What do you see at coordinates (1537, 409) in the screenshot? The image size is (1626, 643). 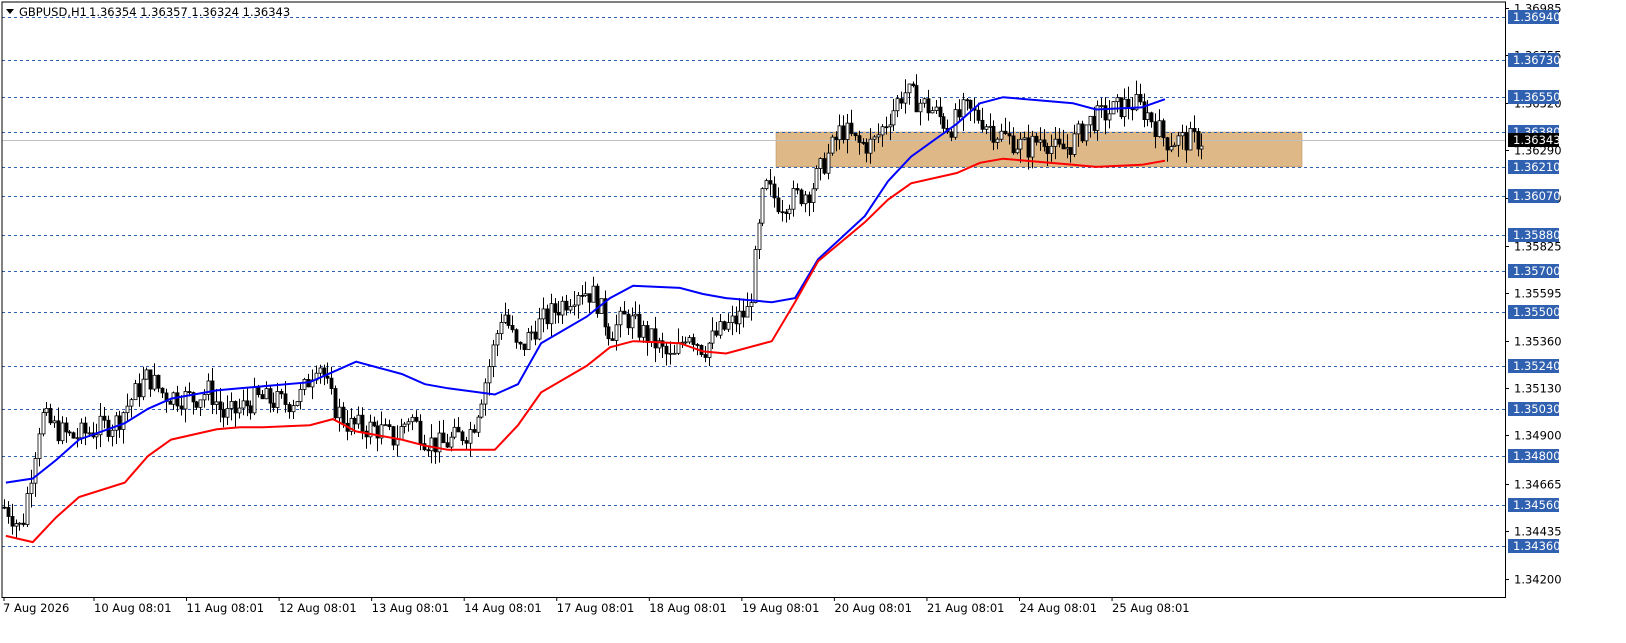 I see `level-price-label: 1.35030` at bounding box center [1537, 409].